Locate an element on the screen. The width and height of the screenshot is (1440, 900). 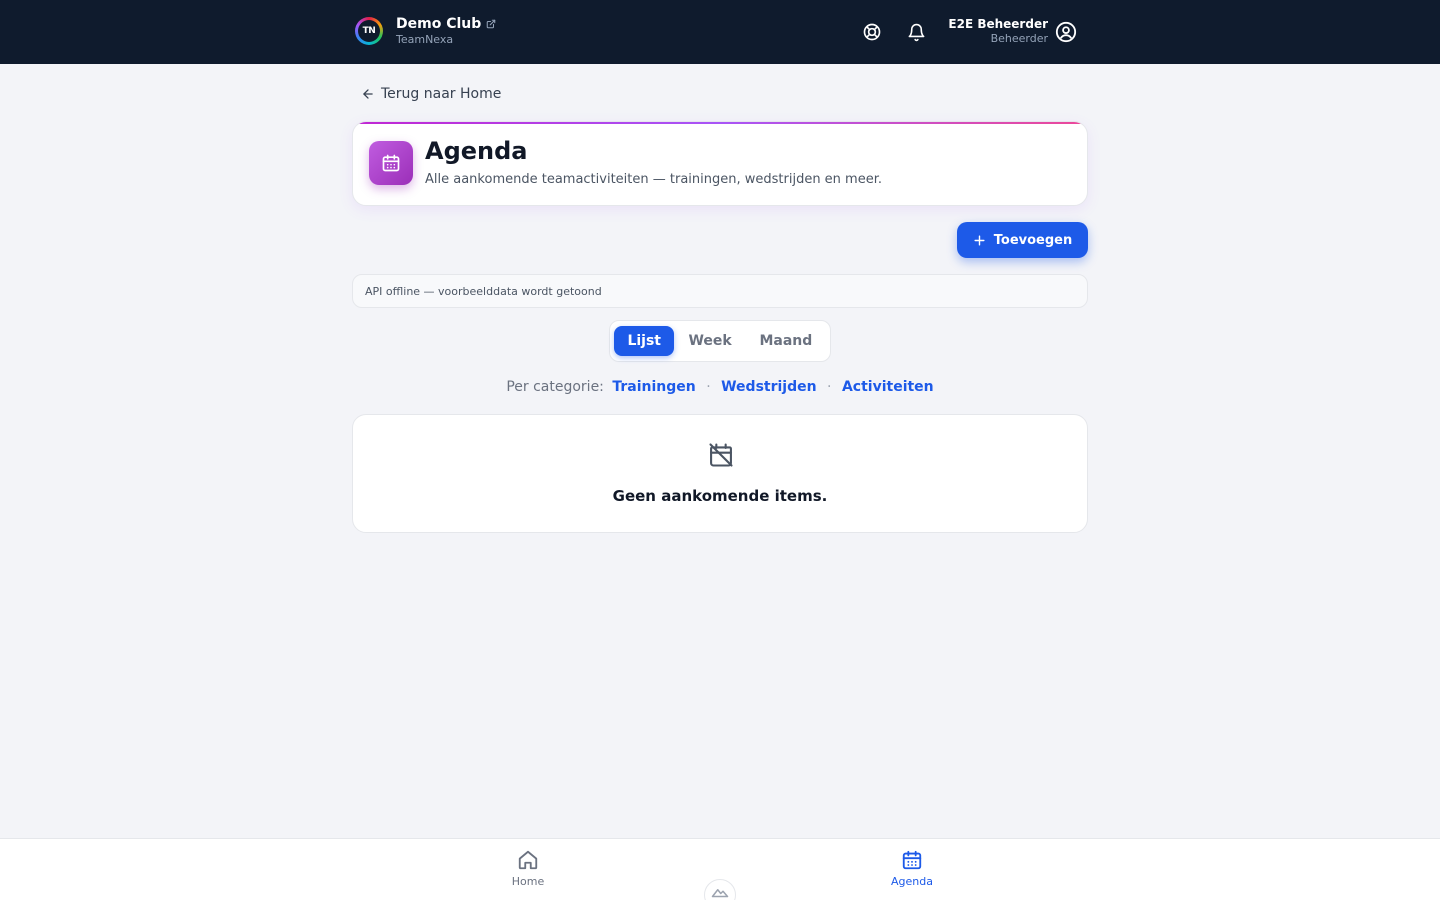
external-link-icon is located at coordinates (491, 24).